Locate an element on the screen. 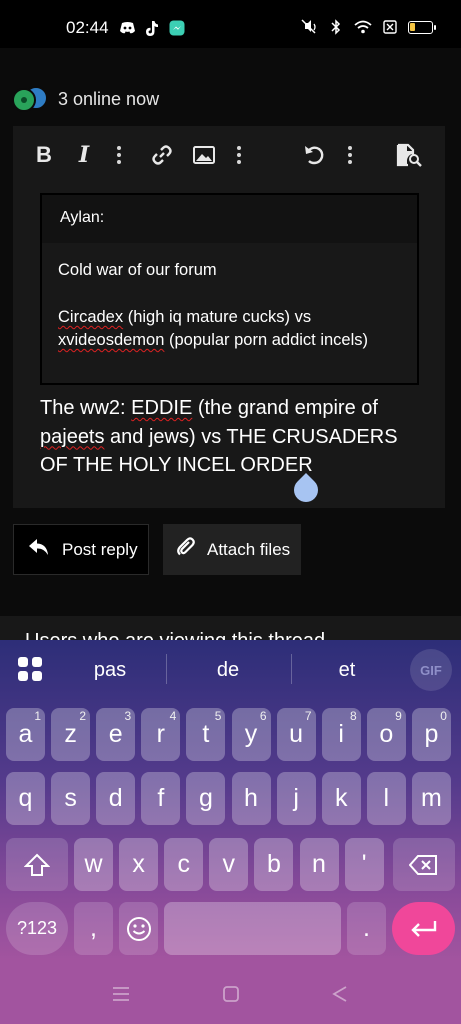 Image resolution: width=461 pixels, height=1024 pixels. key-u: 7u is located at coordinates (296, 734).